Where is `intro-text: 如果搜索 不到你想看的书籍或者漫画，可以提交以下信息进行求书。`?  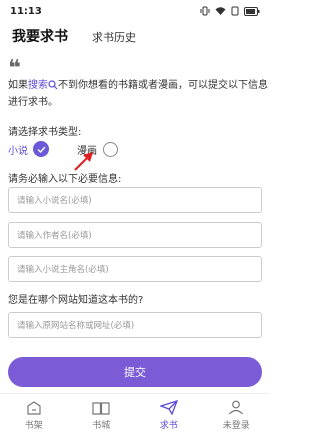 intro-text: 如果搜索 不到你想看的书籍或者漫画，可以提交以下信息进行求书。 is located at coordinates (139, 94).